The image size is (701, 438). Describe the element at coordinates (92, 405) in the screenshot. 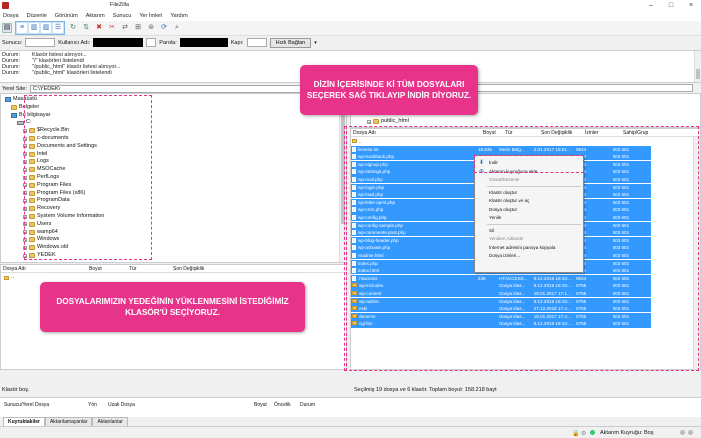

I see `queue-col-direction: Yön` at that location.